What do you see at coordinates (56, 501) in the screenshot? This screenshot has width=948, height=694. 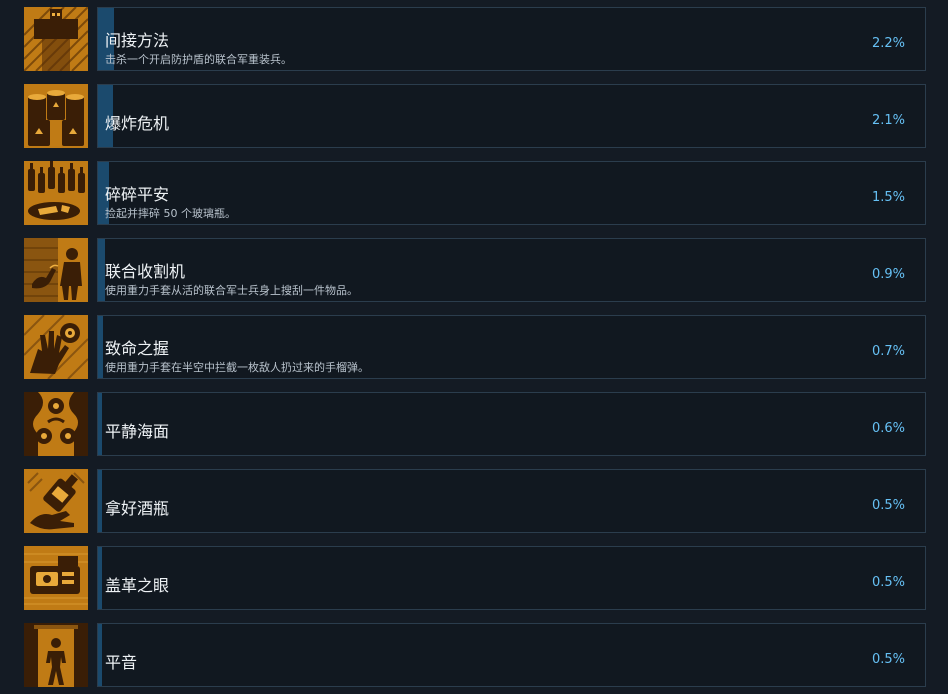 I see `hold-bottle-icon` at bounding box center [56, 501].